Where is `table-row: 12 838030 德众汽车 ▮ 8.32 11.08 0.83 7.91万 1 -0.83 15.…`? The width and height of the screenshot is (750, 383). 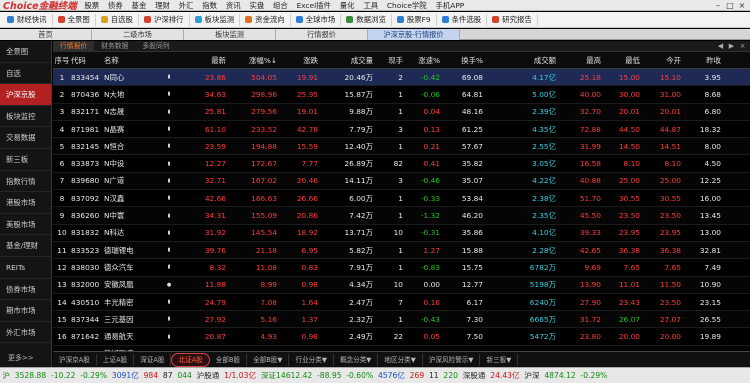
table-row: 12 838030 德众汽车 ▮ 8.32 11.08 0.83 7.91万 1 -0.83 15.… is located at coordinates (401, 268).